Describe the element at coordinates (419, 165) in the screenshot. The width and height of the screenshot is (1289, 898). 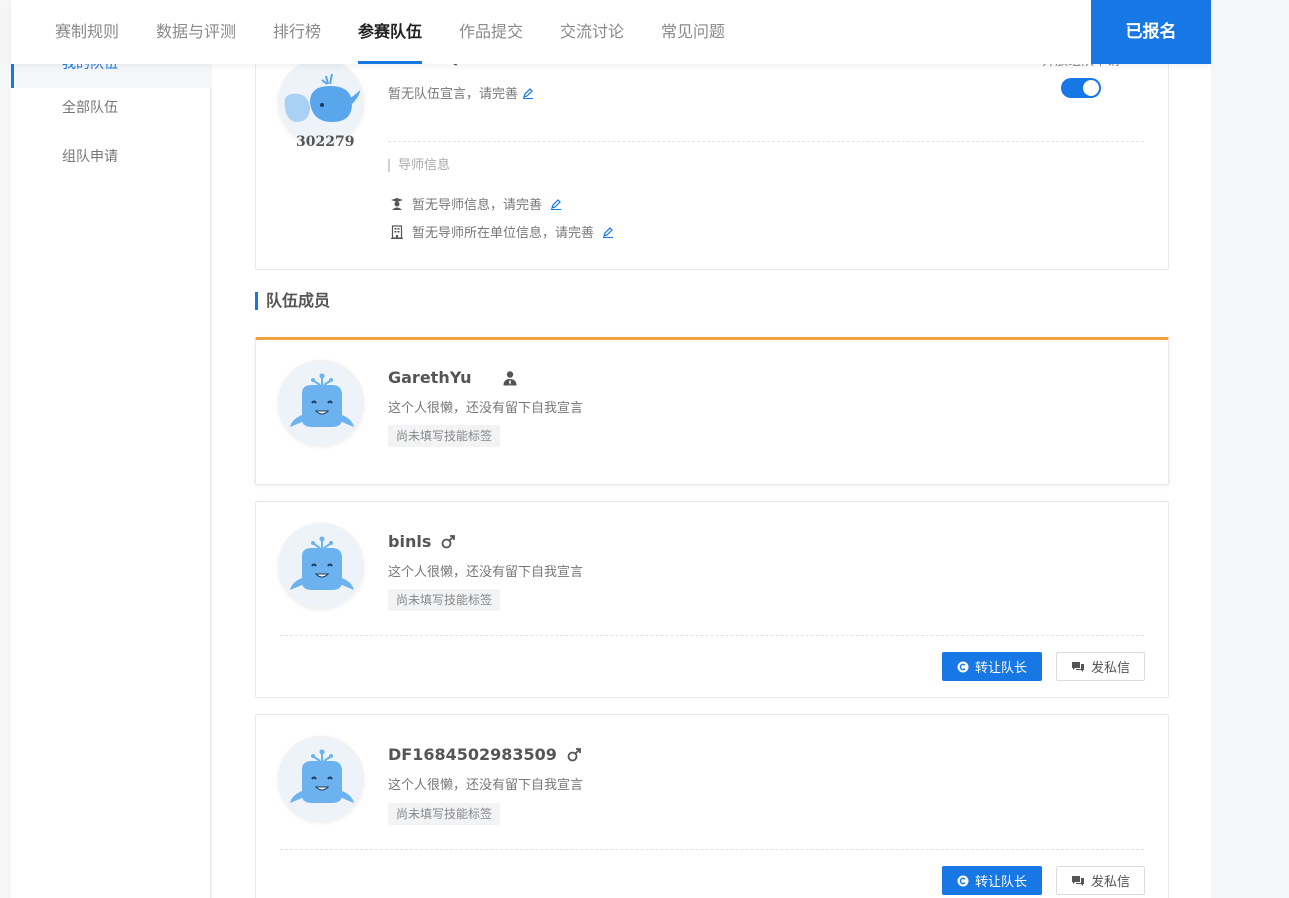
I see `mentor-section-title: 导师信息` at that location.